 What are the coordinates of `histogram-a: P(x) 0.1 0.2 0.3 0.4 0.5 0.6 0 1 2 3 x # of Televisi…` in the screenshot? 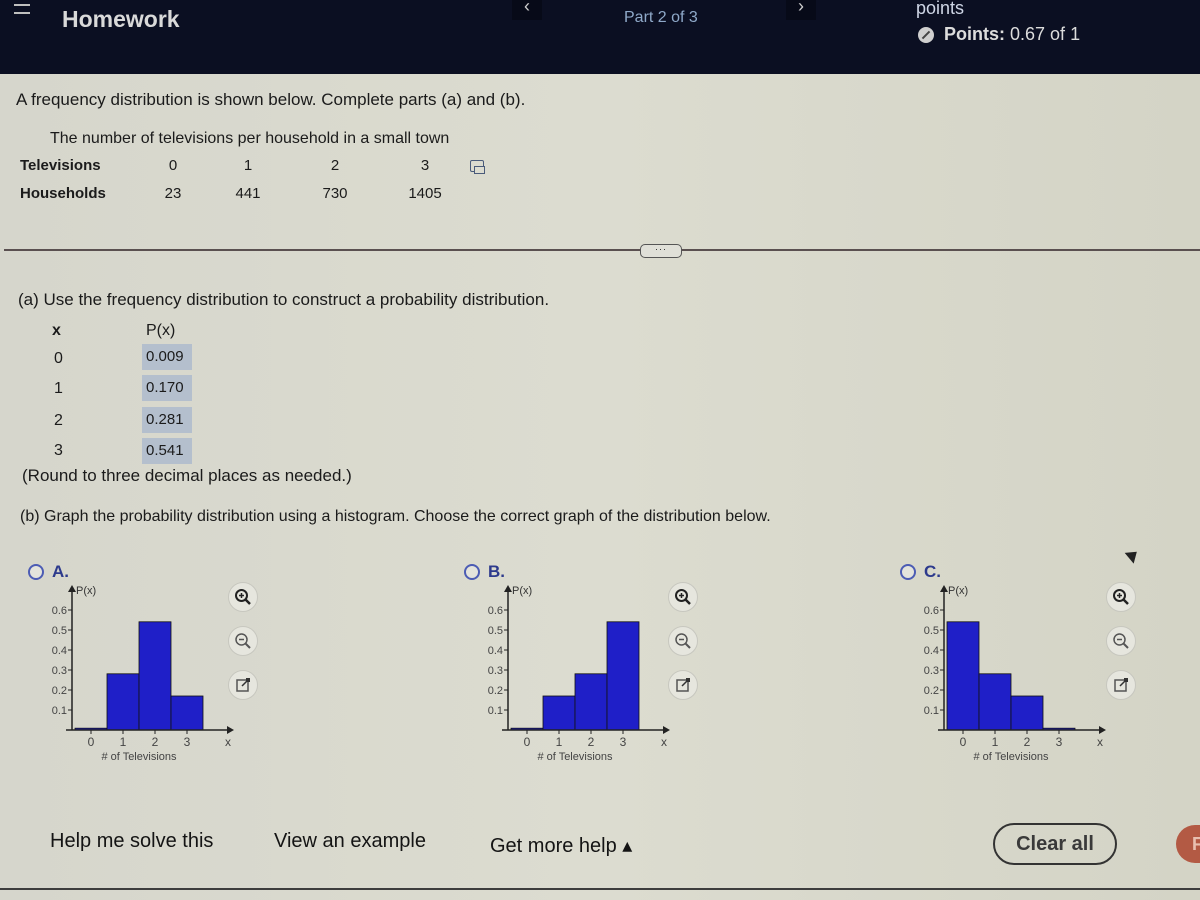 It's located at (143, 674).